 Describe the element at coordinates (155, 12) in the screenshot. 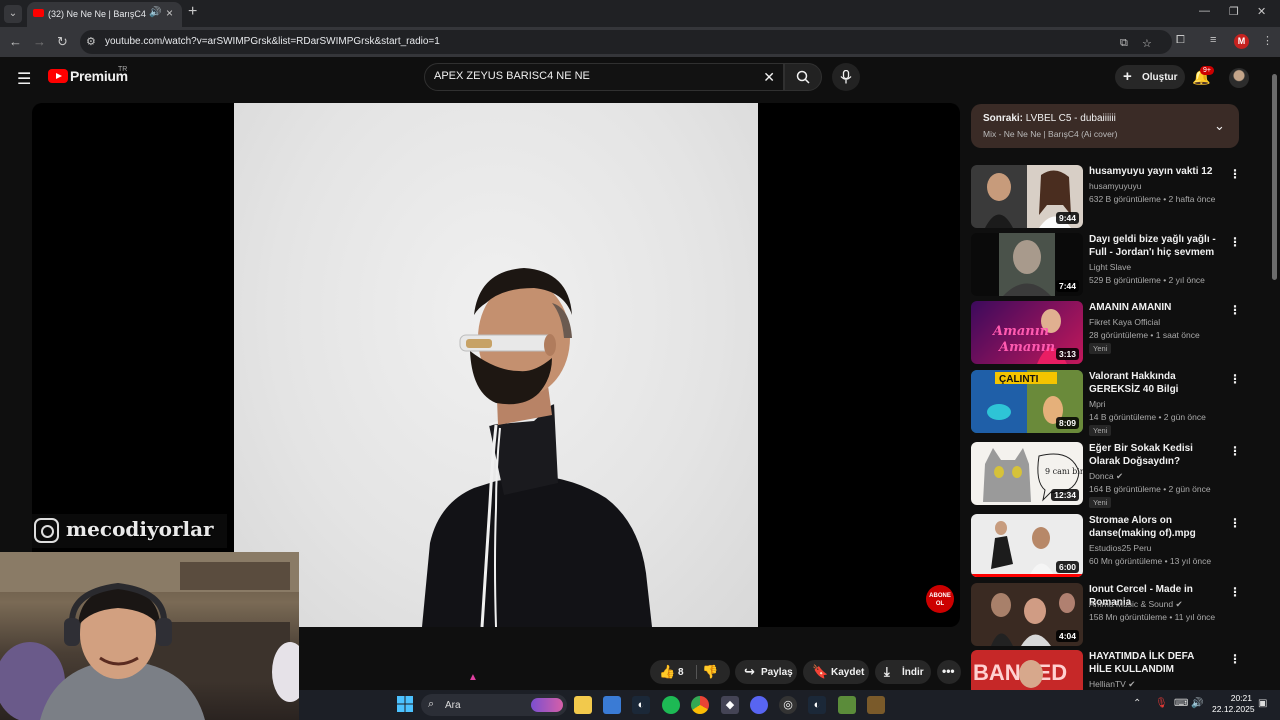

I see `audio-playing-icon: 🔊` at that location.